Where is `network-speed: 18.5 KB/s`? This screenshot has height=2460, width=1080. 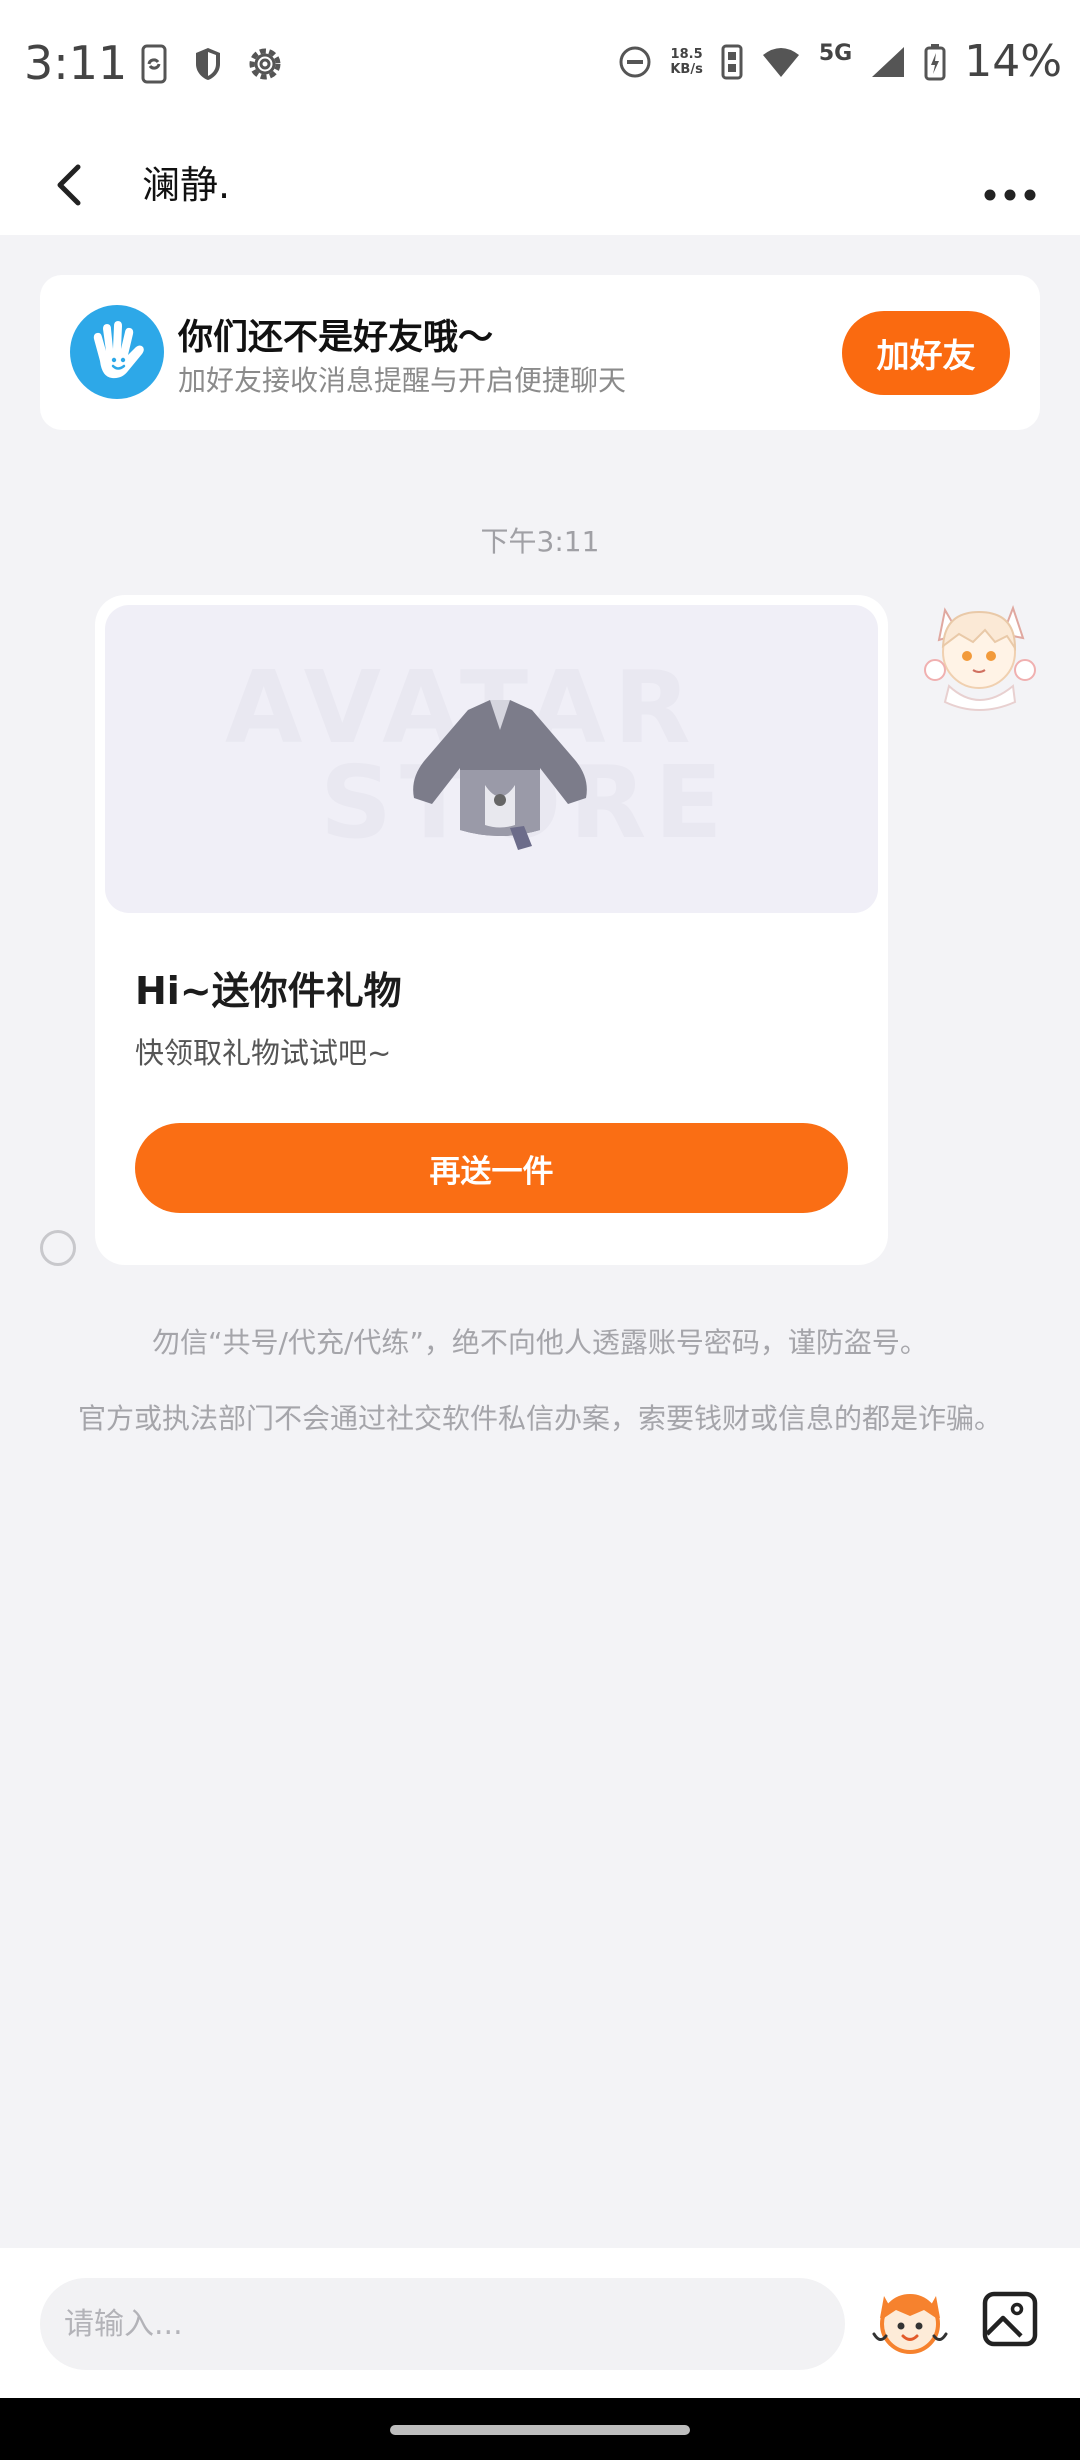 network-speed: 18.5 KB/s is located at coordinates (686, 61).